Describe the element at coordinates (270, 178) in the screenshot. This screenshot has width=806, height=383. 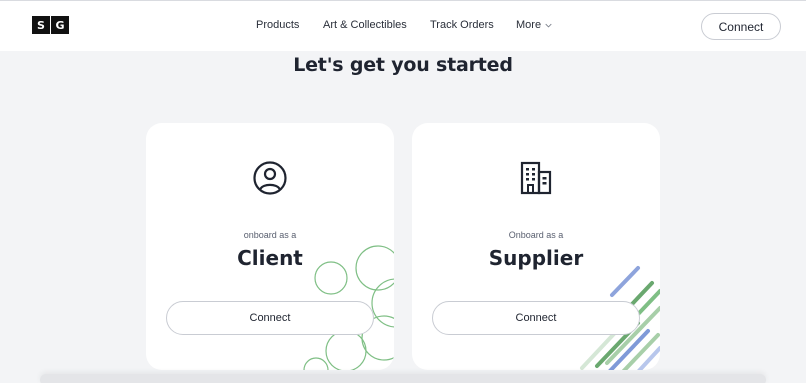
I see `user-circle-icon` at that location.